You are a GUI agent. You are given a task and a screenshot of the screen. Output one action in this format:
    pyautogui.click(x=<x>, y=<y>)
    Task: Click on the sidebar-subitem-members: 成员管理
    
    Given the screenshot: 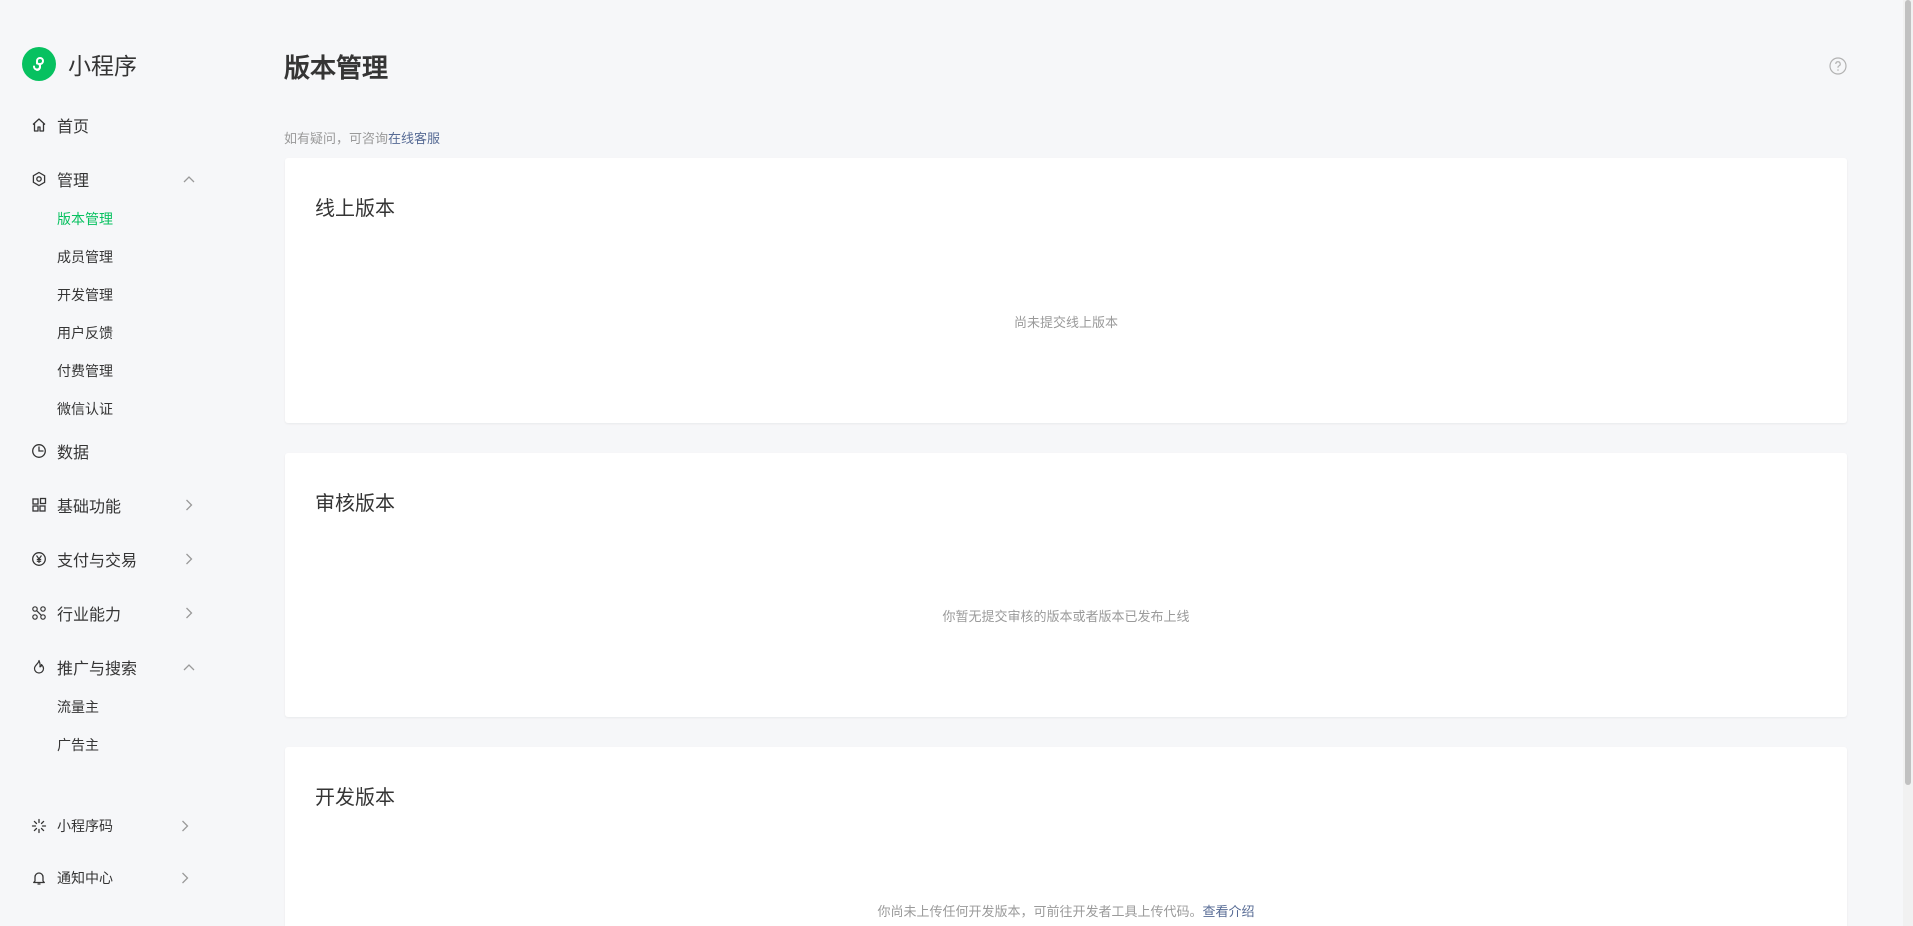 What is the action you would take?
    pyautogui.click(x=85, y=258)
    